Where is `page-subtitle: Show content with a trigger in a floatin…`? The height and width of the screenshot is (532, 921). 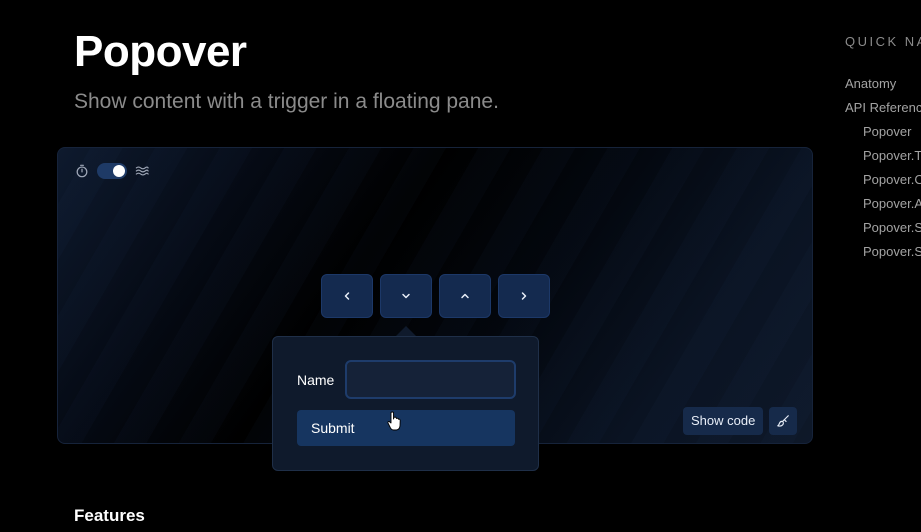
page-subtitle: Show content with a trigger in a floatin… is located at coordinates (286, 101).